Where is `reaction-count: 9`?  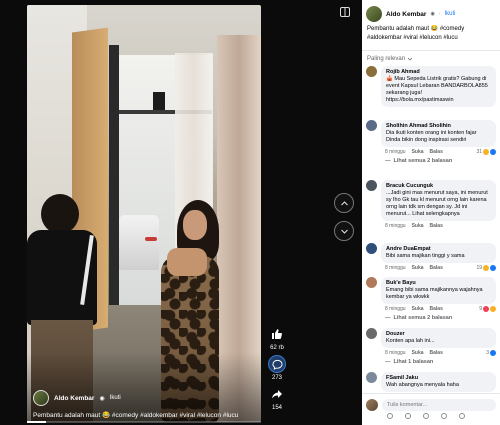 reaction-count: 9 is located at coordinates (480, 309).